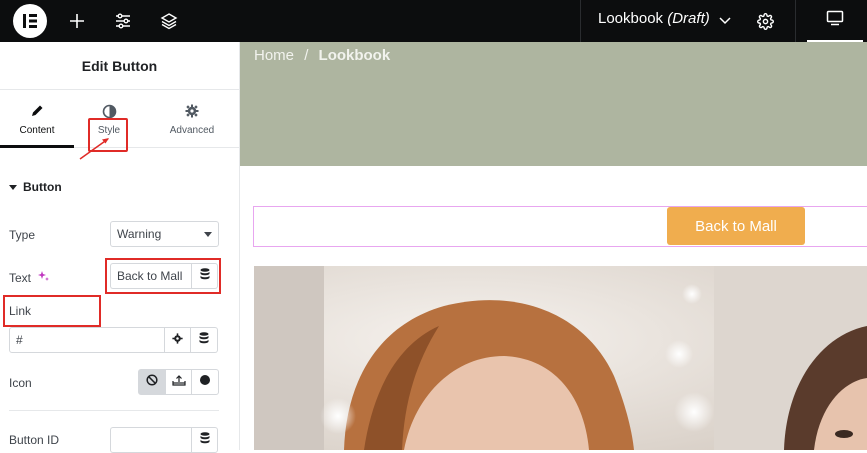 The height and width of the screenshot is (453, 867). Describe the element at coordinates (37, 146) in the screenshot. I see `active-tab-indicator` at that location.